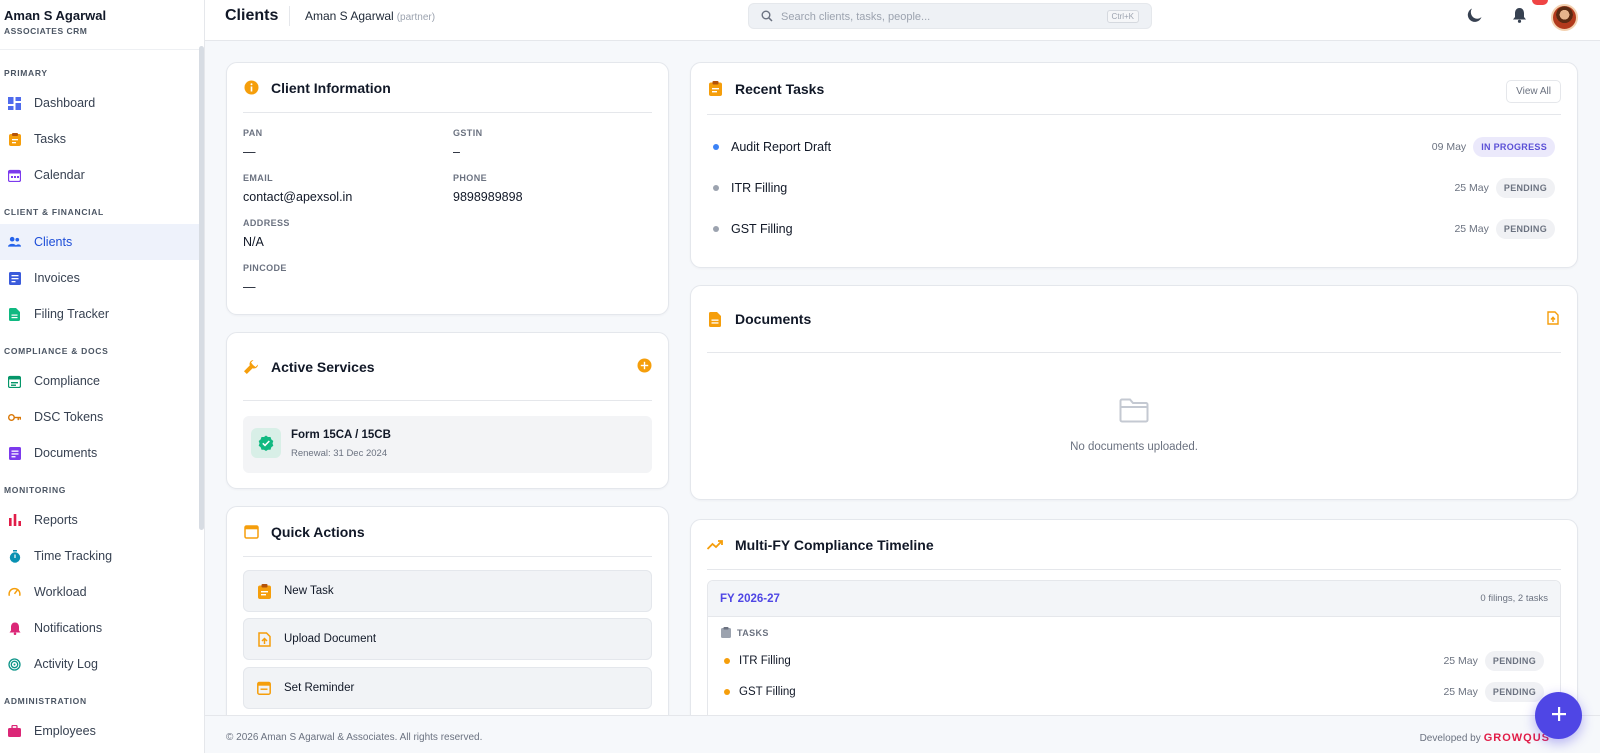 The height and width of the screenshot is (753, 1600). What do you see at coordinates (1134, 188) in the screenshot?
I see `task-row: ITR Filling 25 May PENDING` at bounding box center [1134, 188].